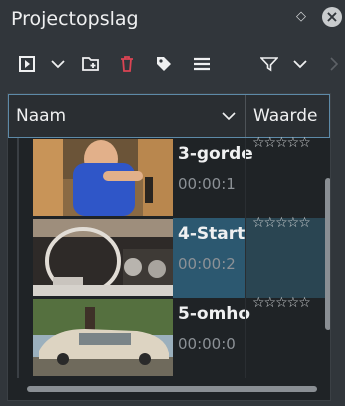 This screenshot has height=406, width=345. I want to click on clip-name-cell: 4-Starte 00:00:2, so click(215, 258).